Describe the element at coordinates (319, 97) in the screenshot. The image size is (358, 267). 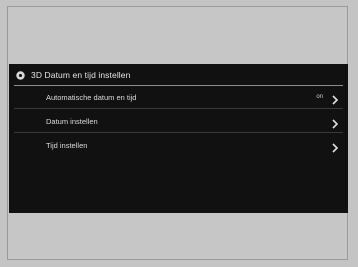
I see `menu-item-value: on` at that location.